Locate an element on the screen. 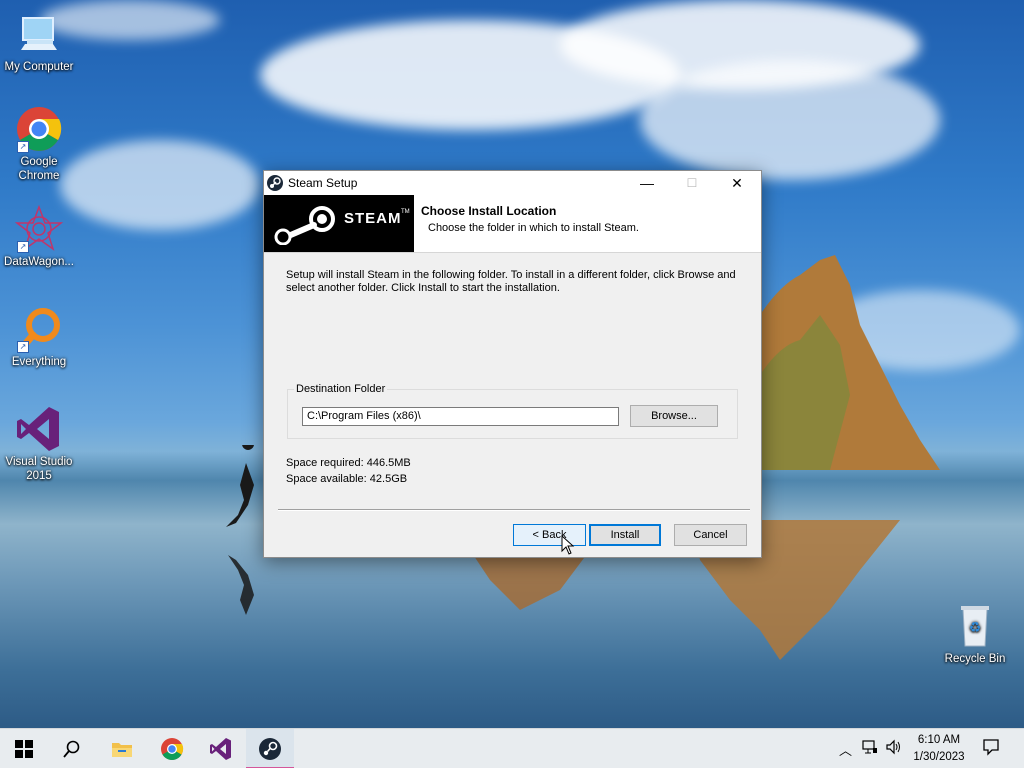 The width and height of the screenshot is (1024, 768). minimize-button: — is located at coordinates (647, 183).